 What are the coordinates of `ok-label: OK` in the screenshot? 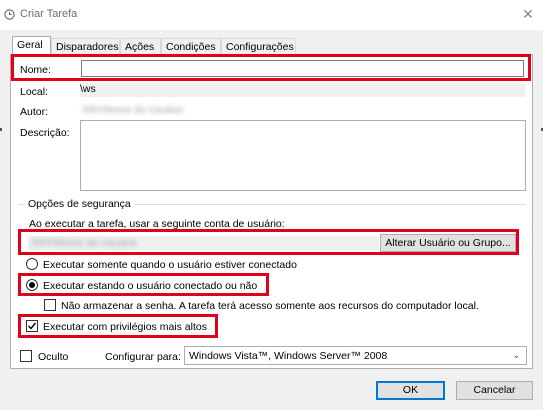 It's located at (410, 390).